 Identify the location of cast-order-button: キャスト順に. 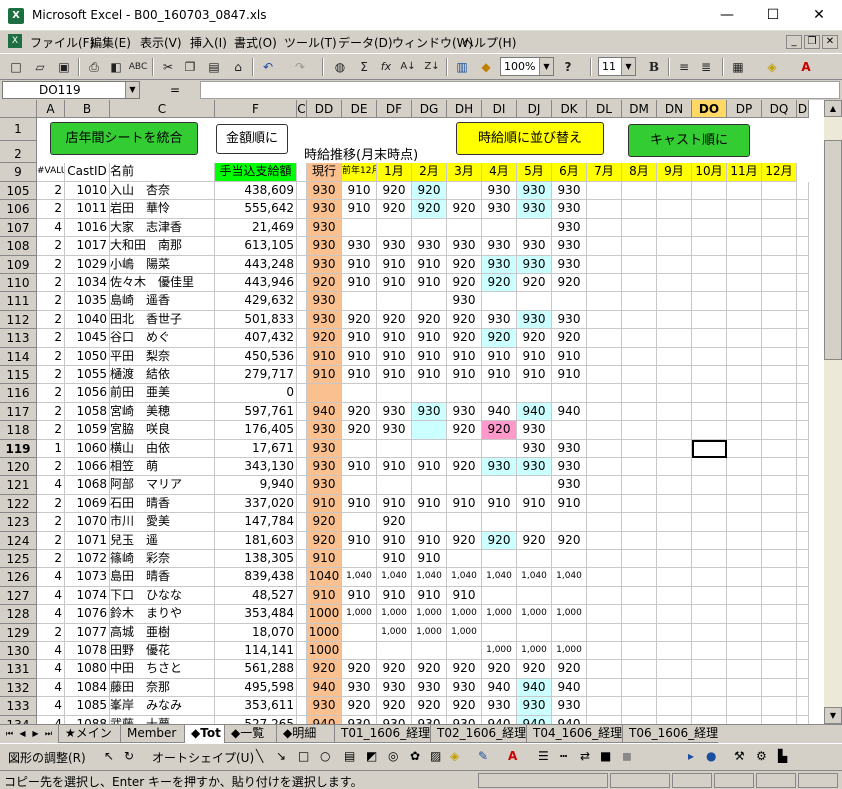
(689, 140).